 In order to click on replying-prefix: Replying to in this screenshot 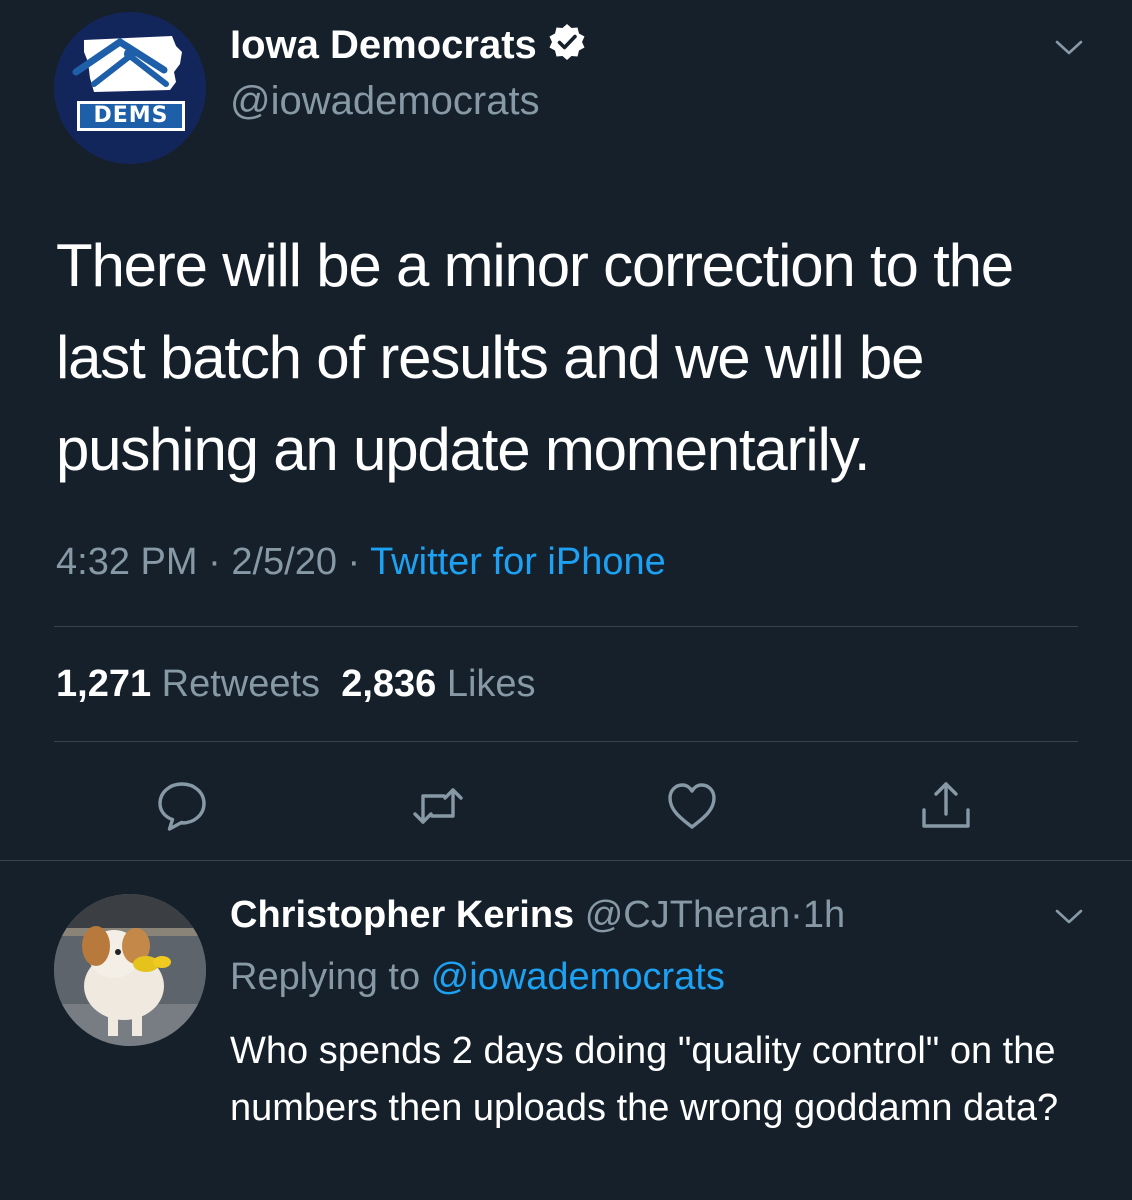, I will do `click(325, 977)`.